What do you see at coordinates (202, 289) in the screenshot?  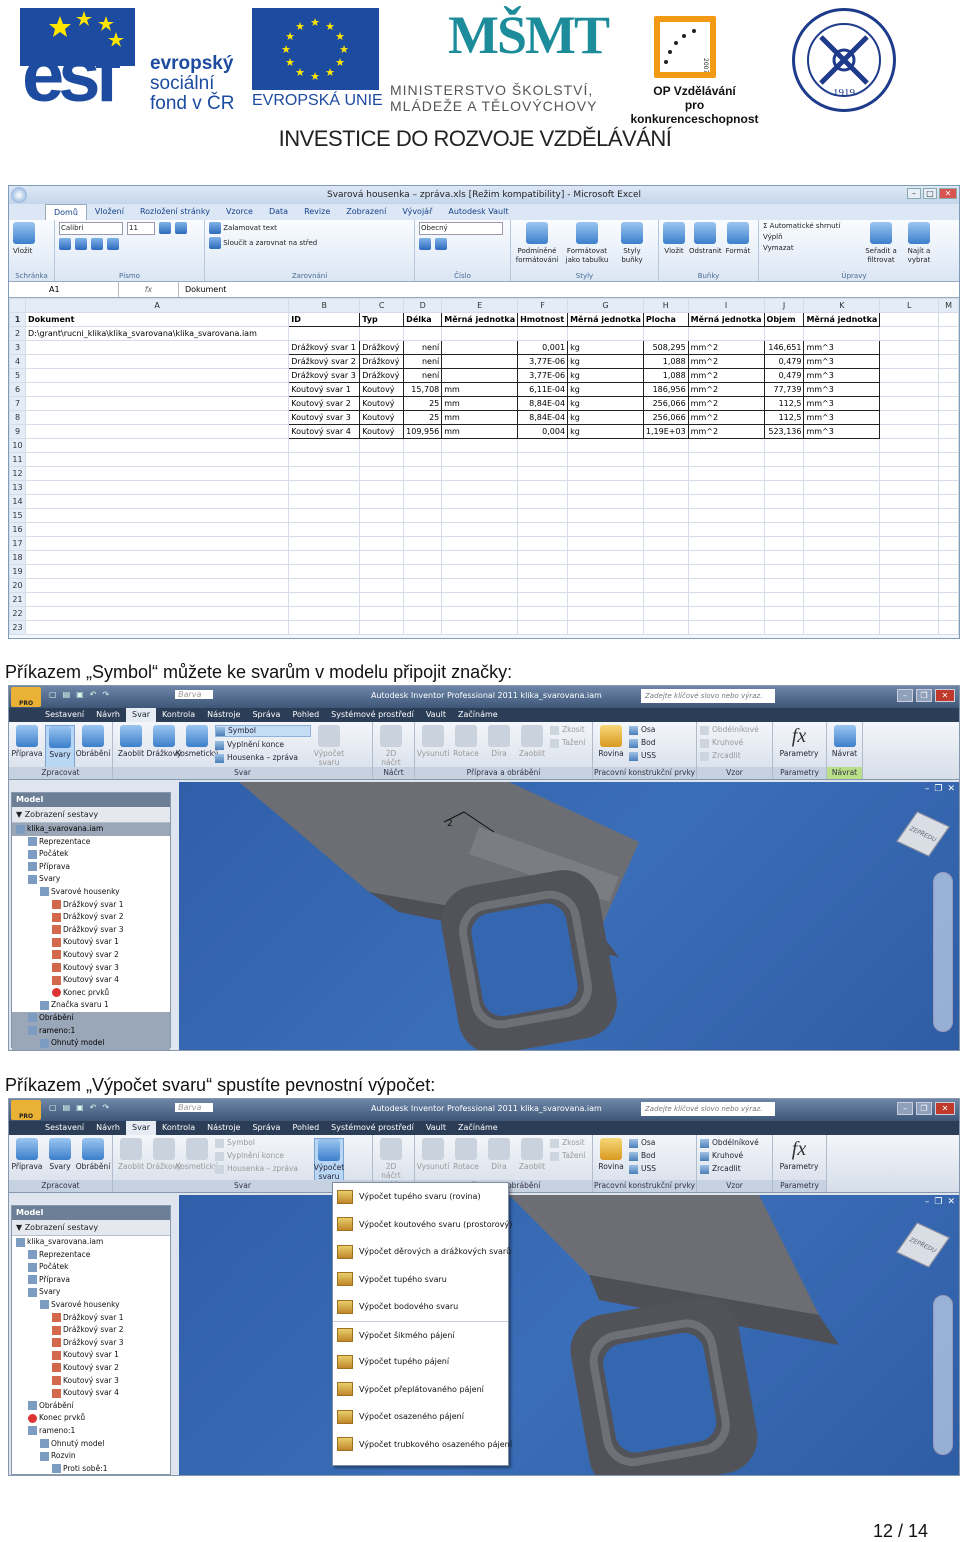 I see `formula-input: Dokument` at bounding box center [202, 289].